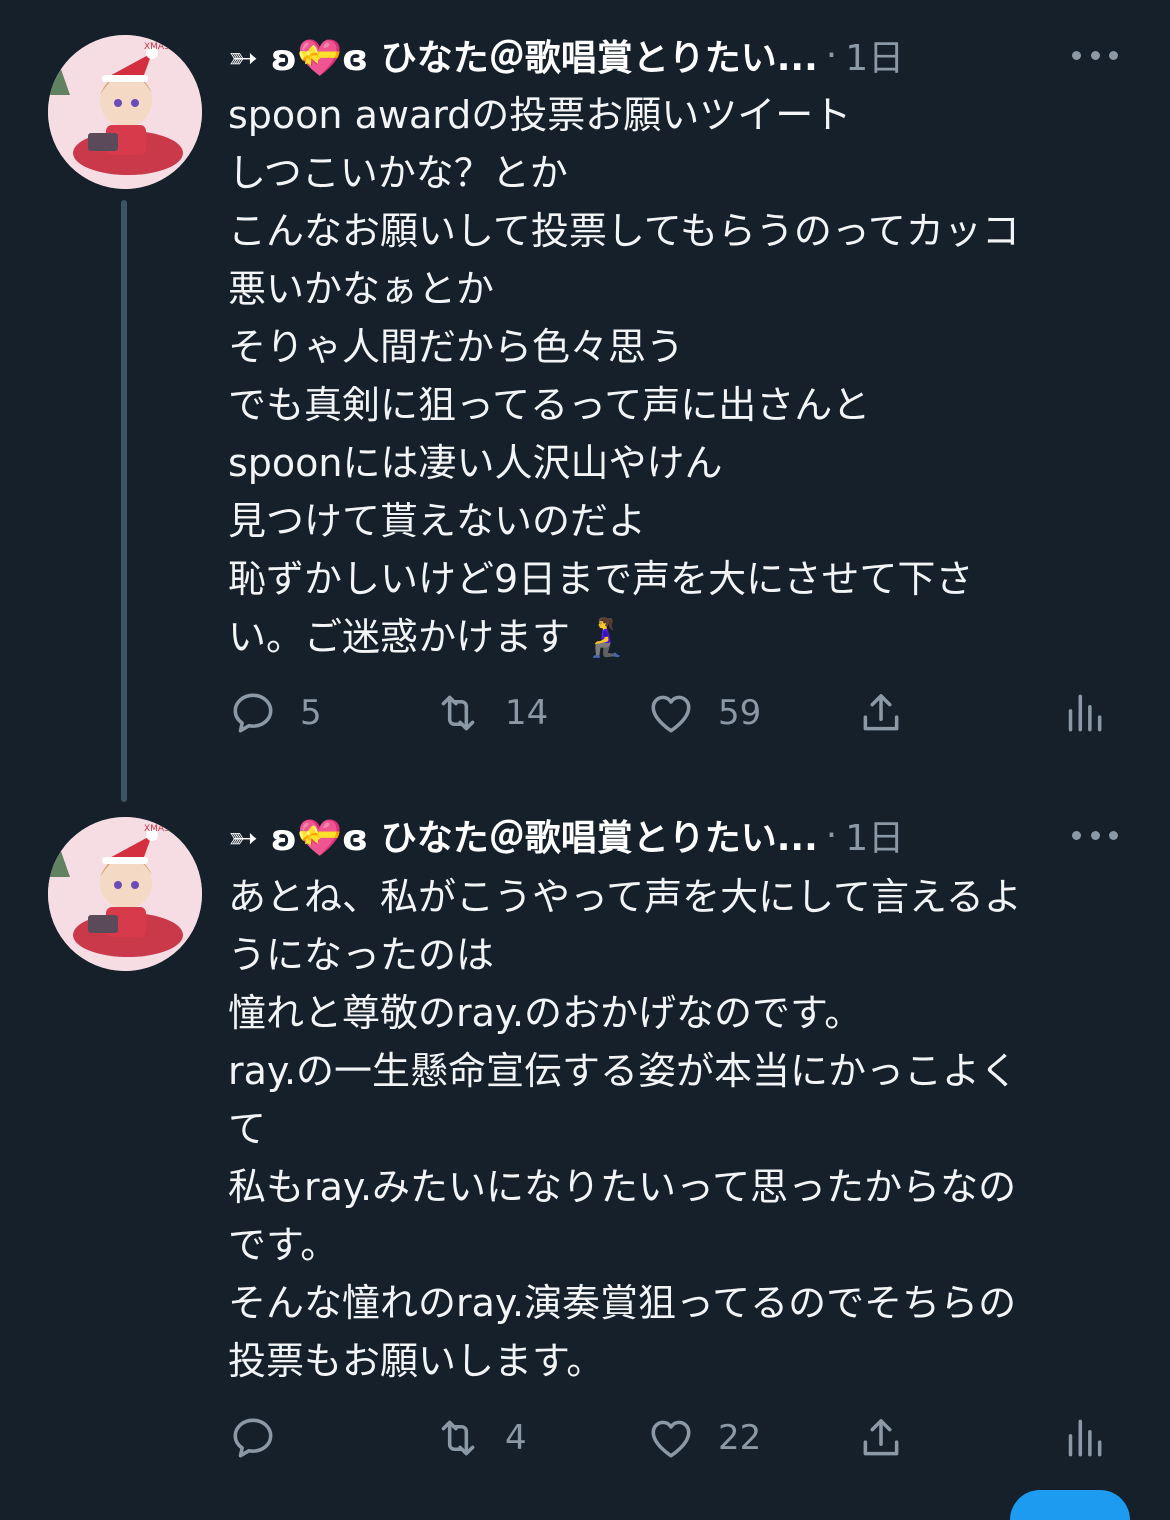 This screenshot has width=1170, height=1520. Describe the element at coordinates (527, 713) in the screenshot. I see `retweet-count: 14` at that location.